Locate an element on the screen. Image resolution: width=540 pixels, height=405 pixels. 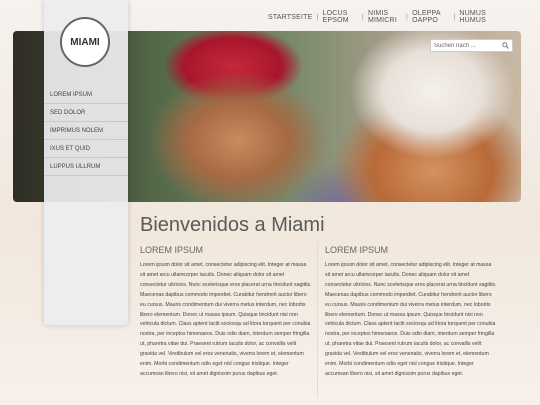
sidebar-item-imprimus-nolem: IMPRIMUS NOLEM is located at coordinates (86, 131).